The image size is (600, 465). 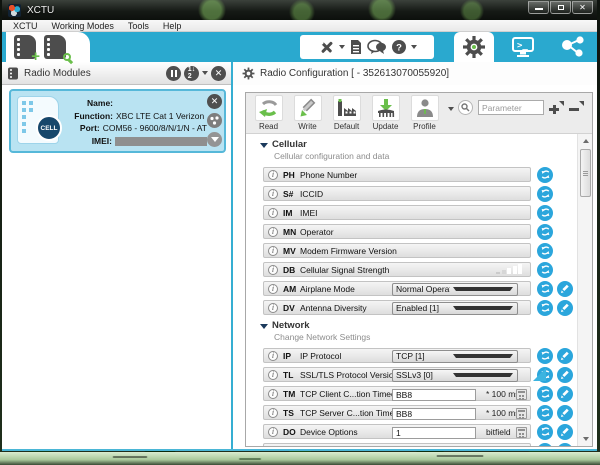 What do you see at coordinates (455, 308) in the screenshot?
I see `param-select: Enabled [1]` at bounding box center [455, 308].